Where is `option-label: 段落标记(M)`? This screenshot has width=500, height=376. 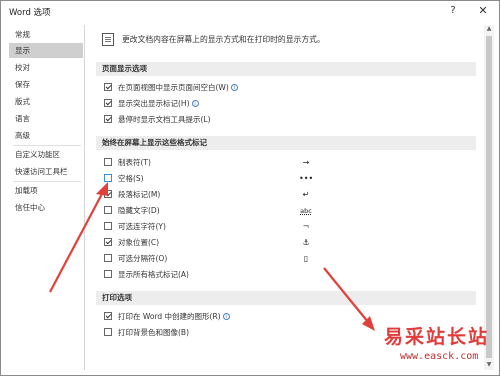
option-label: 段落标记(M) is located at coordinates (139, 194).